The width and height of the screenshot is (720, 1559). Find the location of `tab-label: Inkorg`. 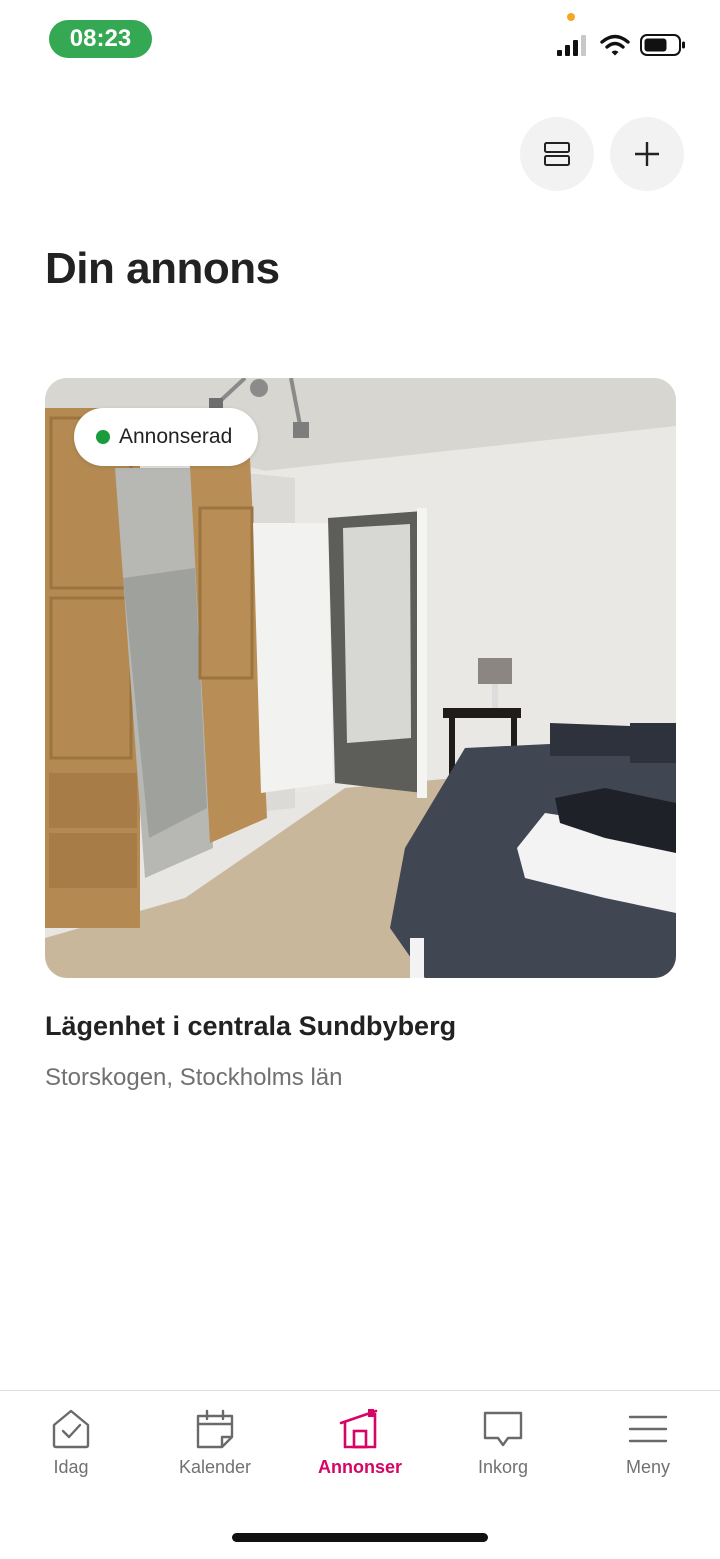

tab-label: Inkorg is located at coordinates (503, 1467).